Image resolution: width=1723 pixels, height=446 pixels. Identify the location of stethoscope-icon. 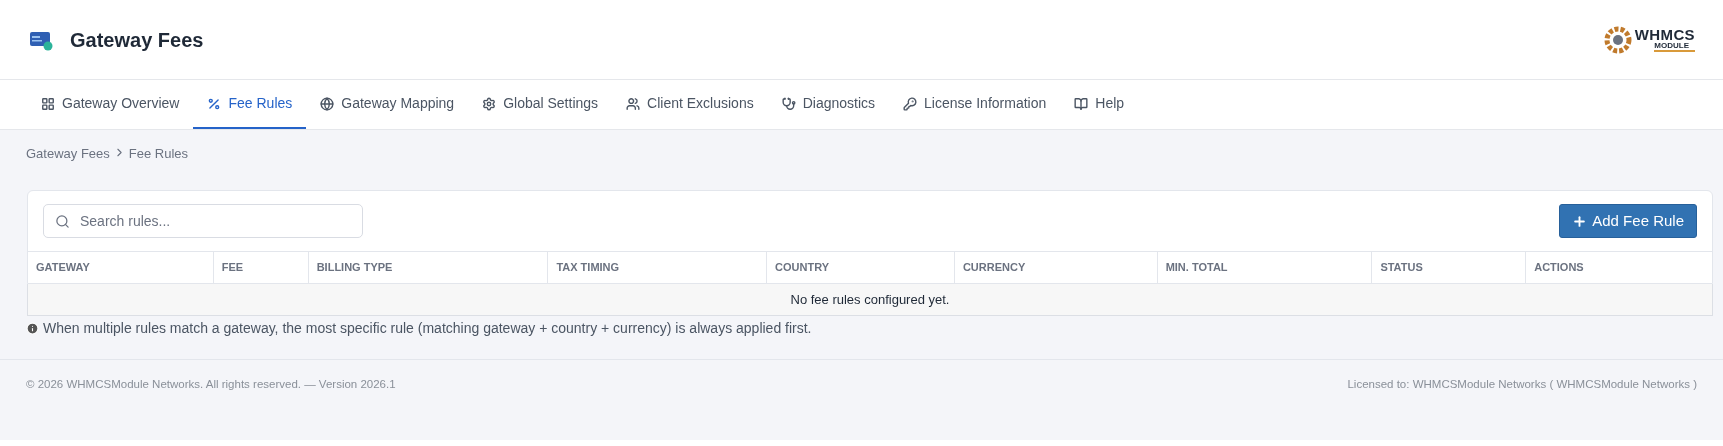
(788, 103).